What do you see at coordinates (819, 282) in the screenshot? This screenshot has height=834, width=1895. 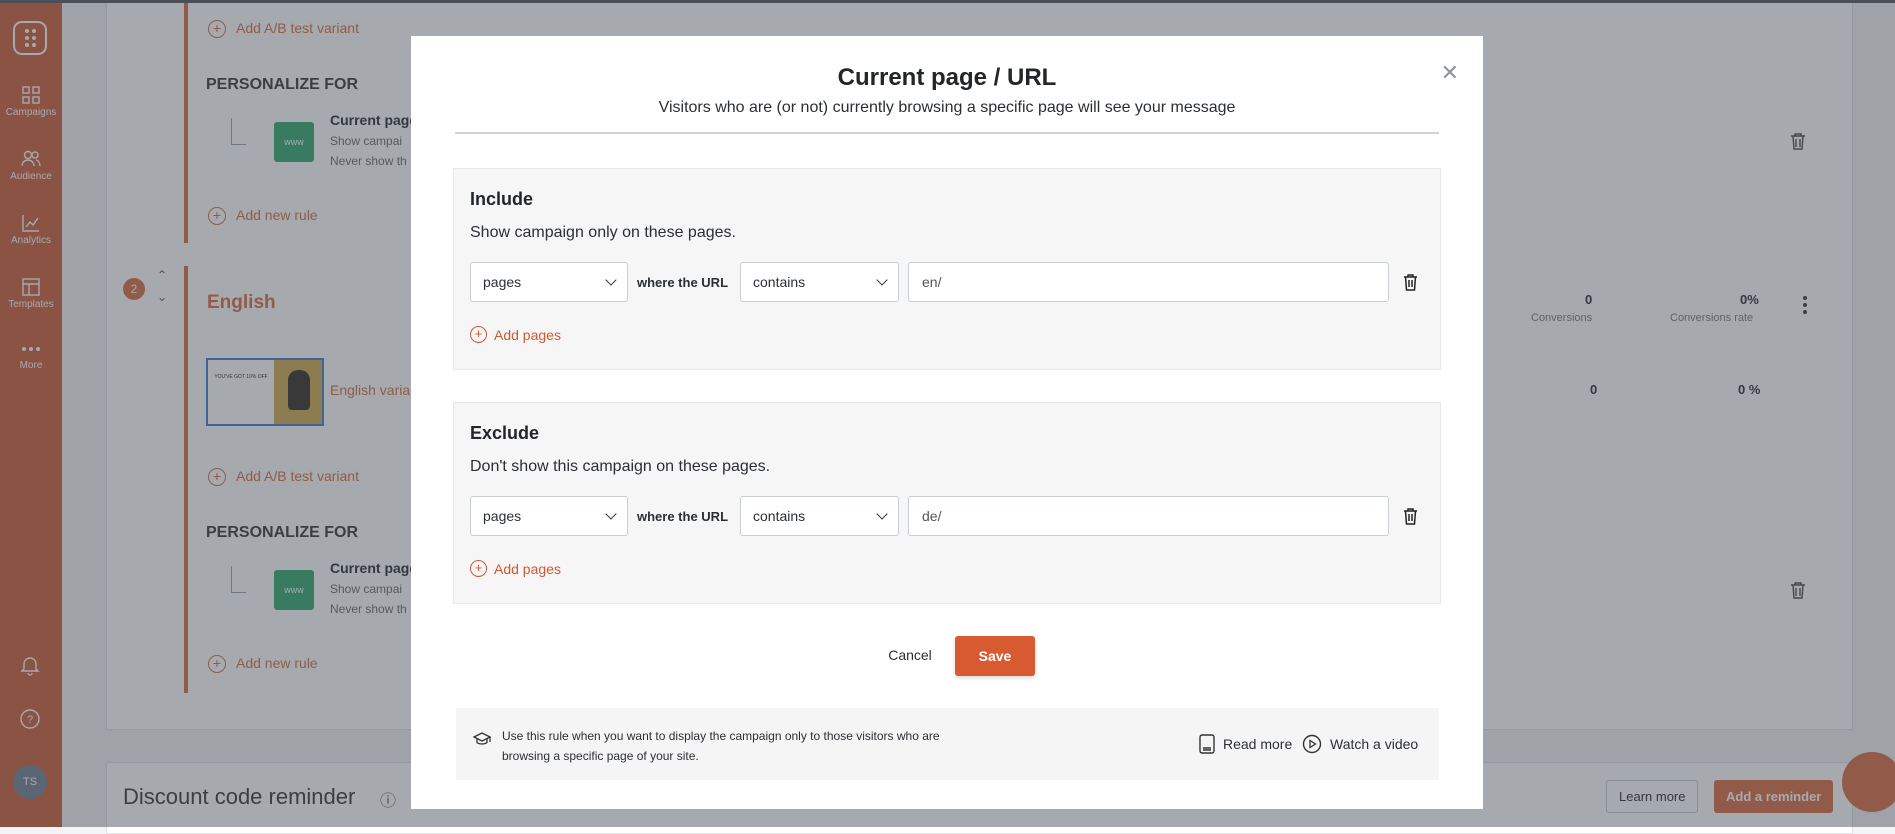 I see `include-operator-select: contains` at bounding box center [819, 282].